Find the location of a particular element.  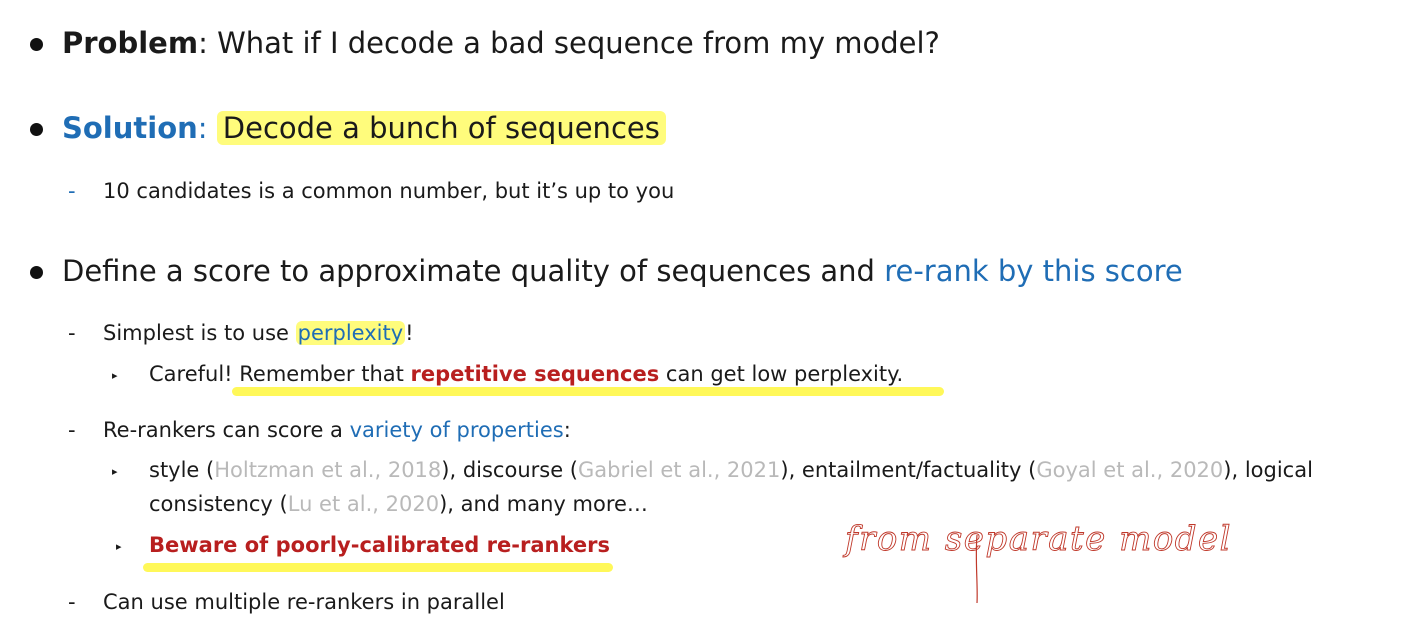

solution-text-highlighted: Decode a bunch of sequences is located at coordinates (441, 128).